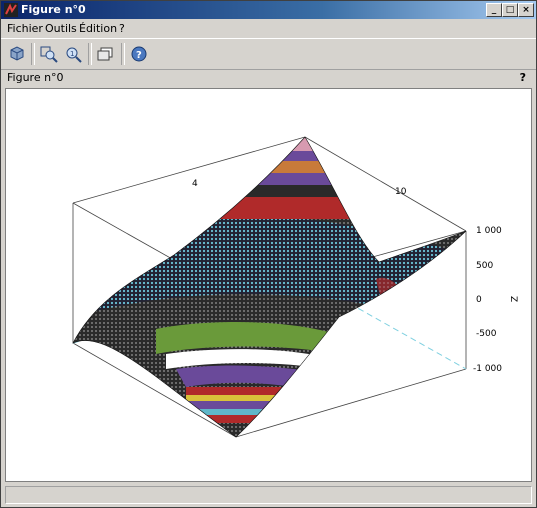 This screenshot has width=537, height=508. I want to click on menu-edition: Édition, so click(98, 28).